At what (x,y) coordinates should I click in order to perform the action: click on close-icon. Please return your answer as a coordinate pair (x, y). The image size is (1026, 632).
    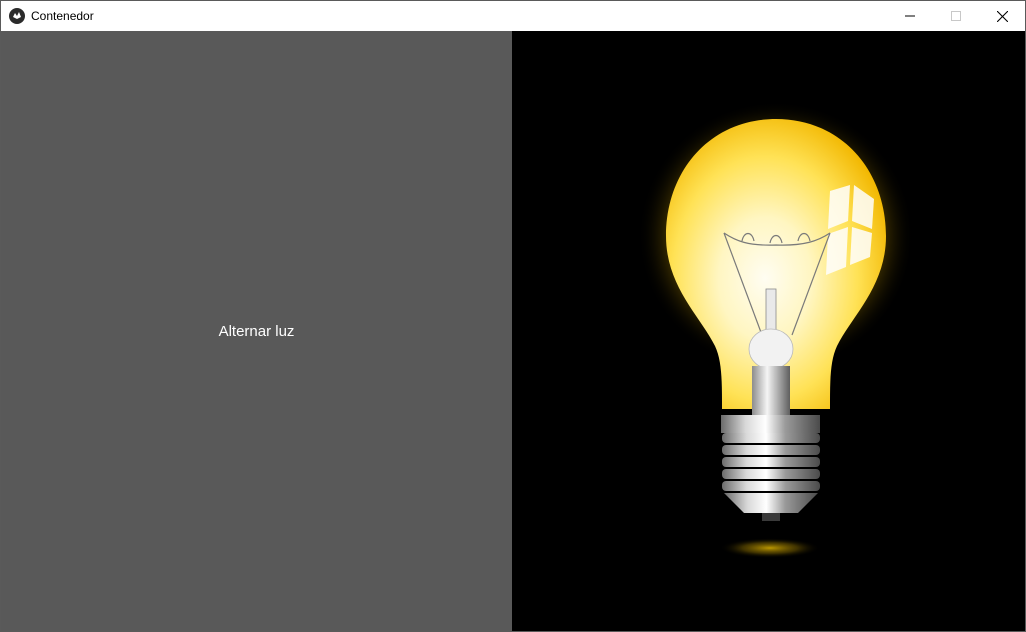
    Looking at the image, I should click on (1002, 16).